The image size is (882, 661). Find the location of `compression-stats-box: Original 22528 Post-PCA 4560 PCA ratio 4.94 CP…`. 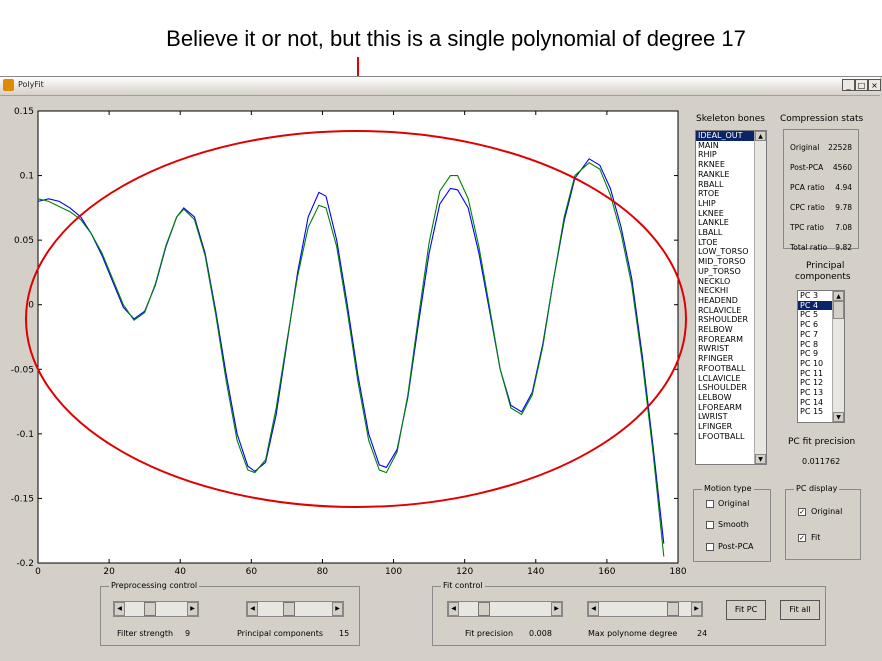

compression-stats-box: Original 22528 Post-PCA 4560 PCA ratio 4.94 CP… is located at coordinates (821, 190).